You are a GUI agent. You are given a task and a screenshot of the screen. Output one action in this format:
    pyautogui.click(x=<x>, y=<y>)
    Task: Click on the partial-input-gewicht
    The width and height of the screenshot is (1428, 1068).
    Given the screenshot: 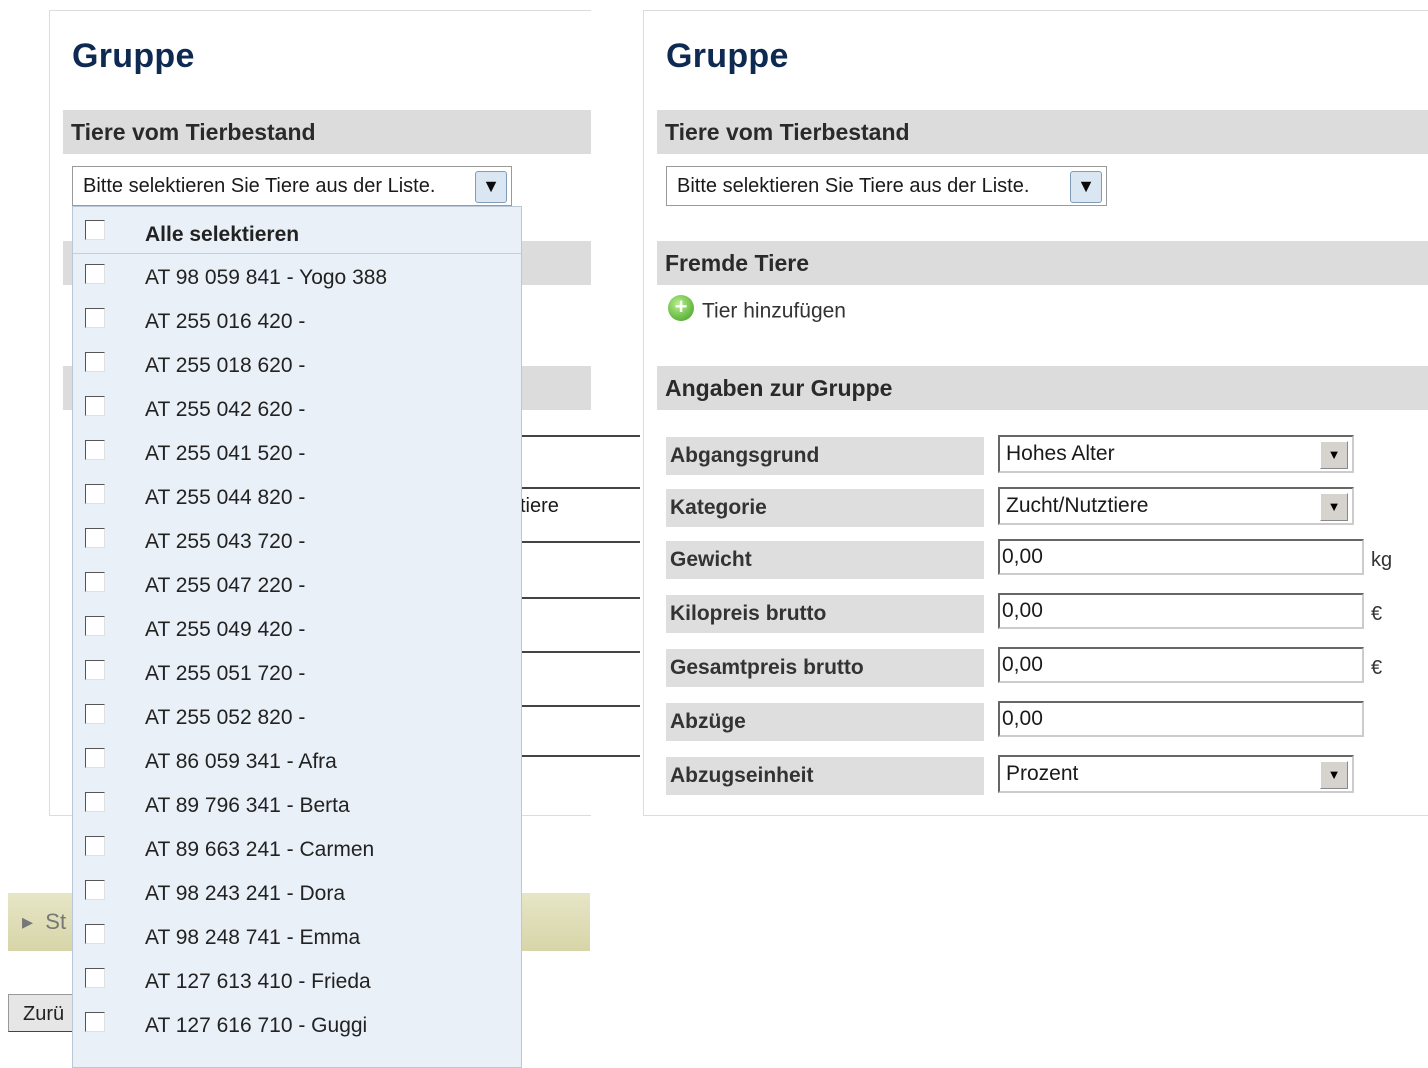 What is the action you would take?
    pyautogui.click(x=580, y=559)
    